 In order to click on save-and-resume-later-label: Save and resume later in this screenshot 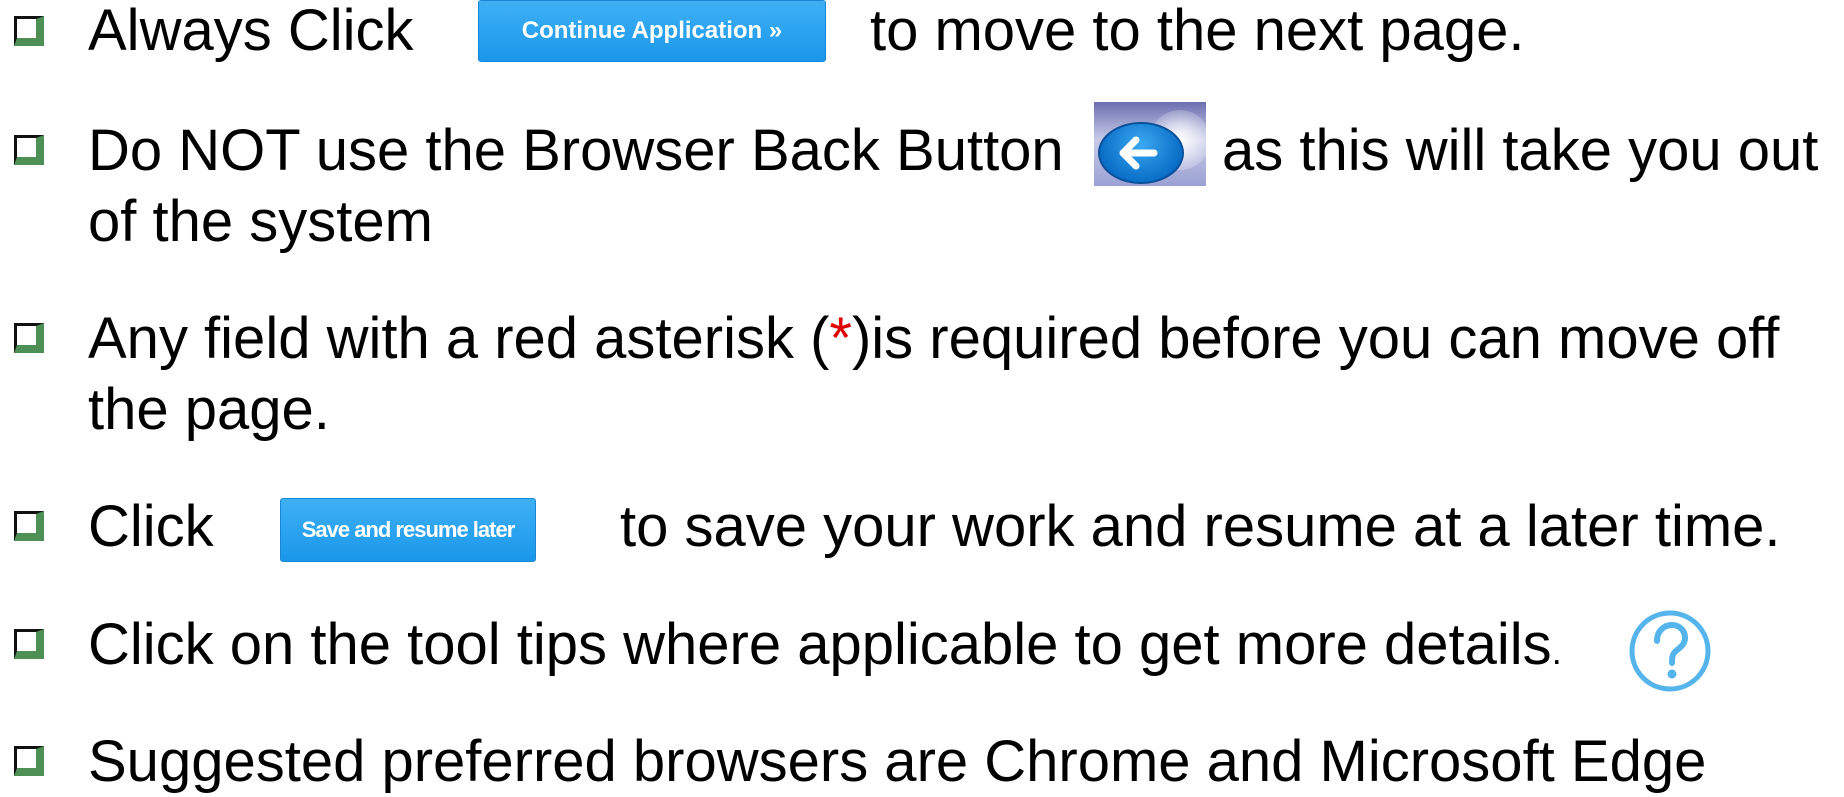, I will do `click(408, 529)`.